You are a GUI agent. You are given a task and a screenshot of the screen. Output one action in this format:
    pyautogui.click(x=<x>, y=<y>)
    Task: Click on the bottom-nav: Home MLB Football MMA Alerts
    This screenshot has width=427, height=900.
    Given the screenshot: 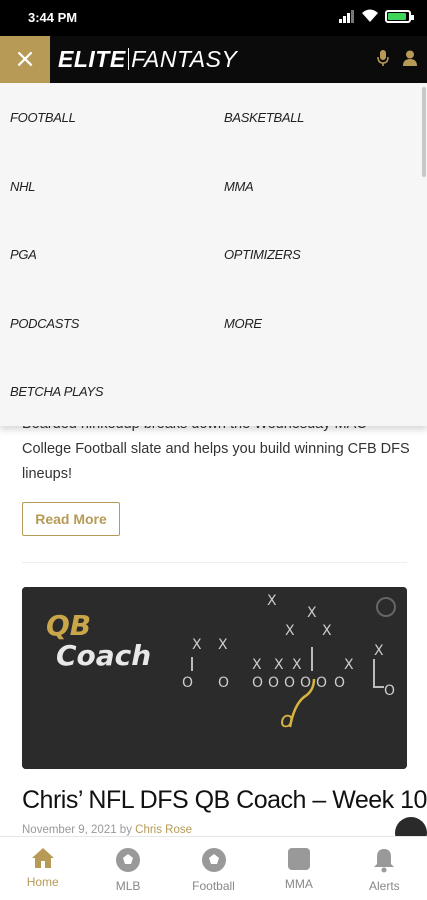 What is the action you would take?
    pyautogui.click(x=213, y=868)
    